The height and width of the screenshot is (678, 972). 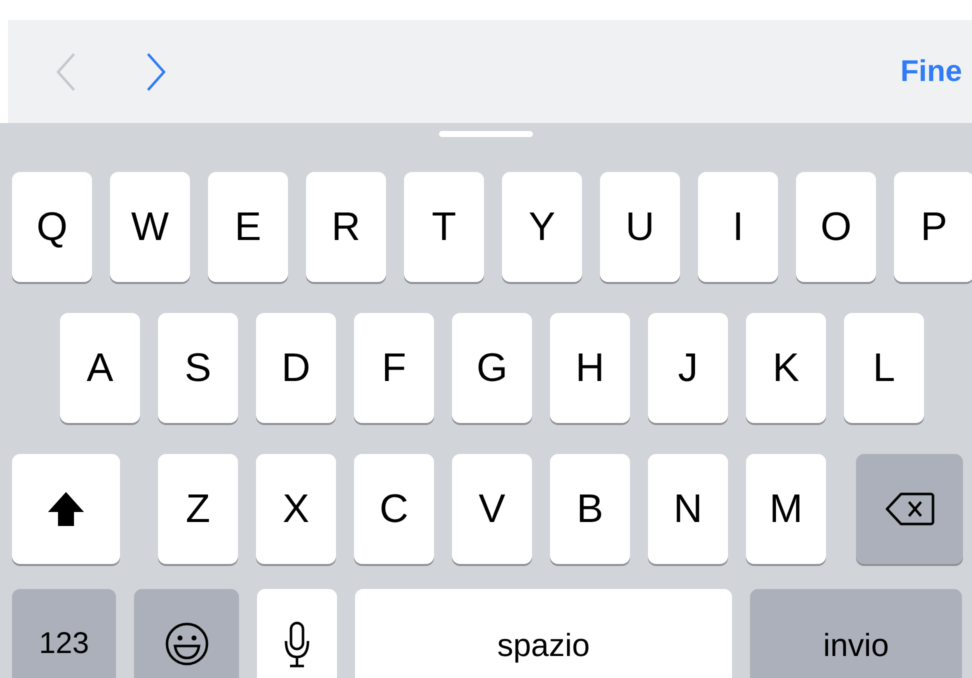 What do you see at coordinates (156, 72) in the screenshot?
I see `chevron-right-icon` at bounding box center [156, 72].